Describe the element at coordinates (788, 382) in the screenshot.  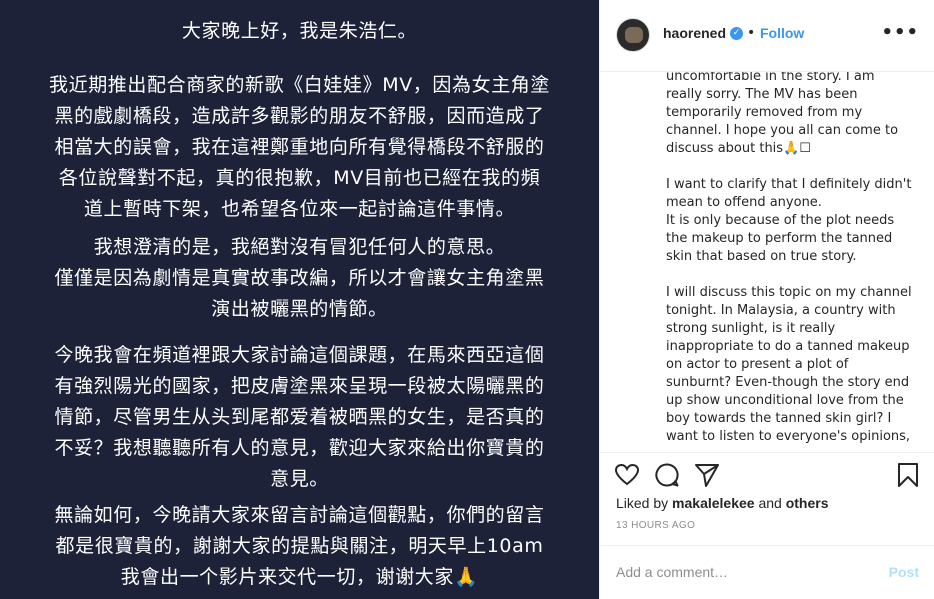
I see `caption-line: sunburnt? Even-though the story end` at that location.